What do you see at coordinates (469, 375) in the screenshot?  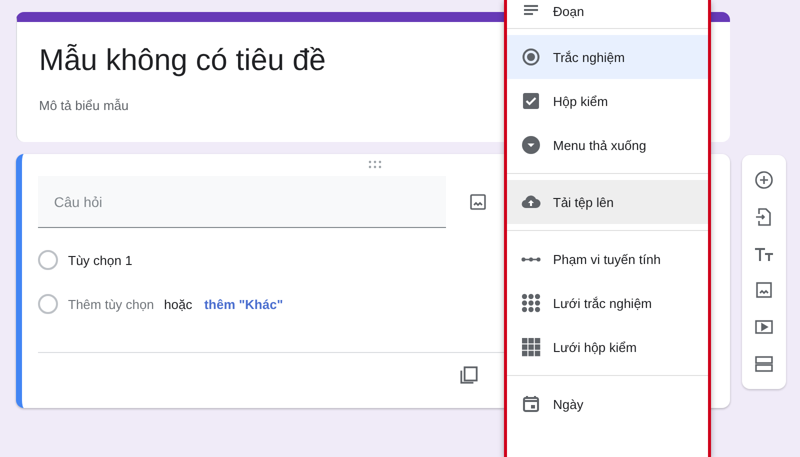 I see `copy-icon` at bounding box center [469, 375].